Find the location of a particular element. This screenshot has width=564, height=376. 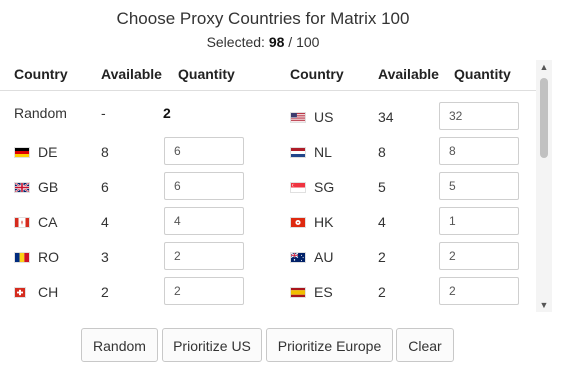

table-row: GB 6 is located at coordinates (135, 189).